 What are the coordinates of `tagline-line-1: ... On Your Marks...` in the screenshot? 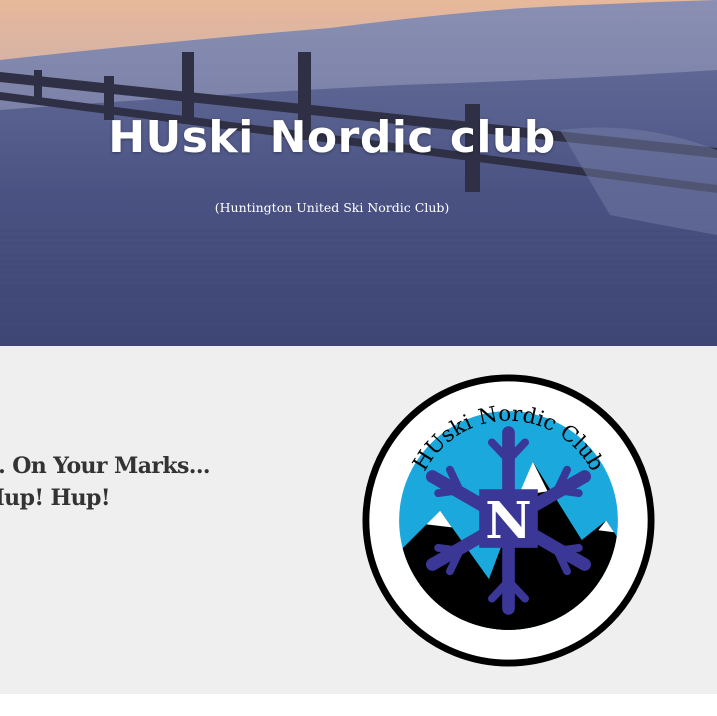 It's located at (105, 466).